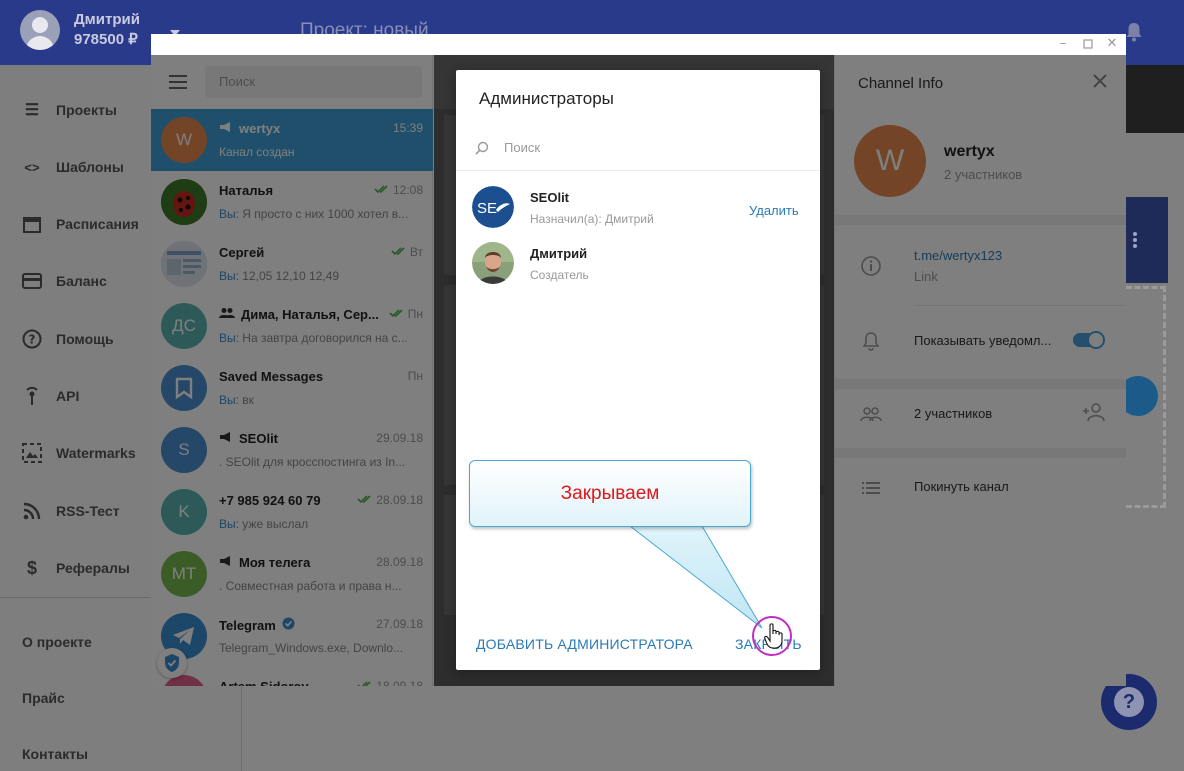 The image size is (1184, 771). What do you see at coordinates (55, 754) in the screenshot?
I see `footer-link-contacts: Контакты` at bounding box center [55, 754].